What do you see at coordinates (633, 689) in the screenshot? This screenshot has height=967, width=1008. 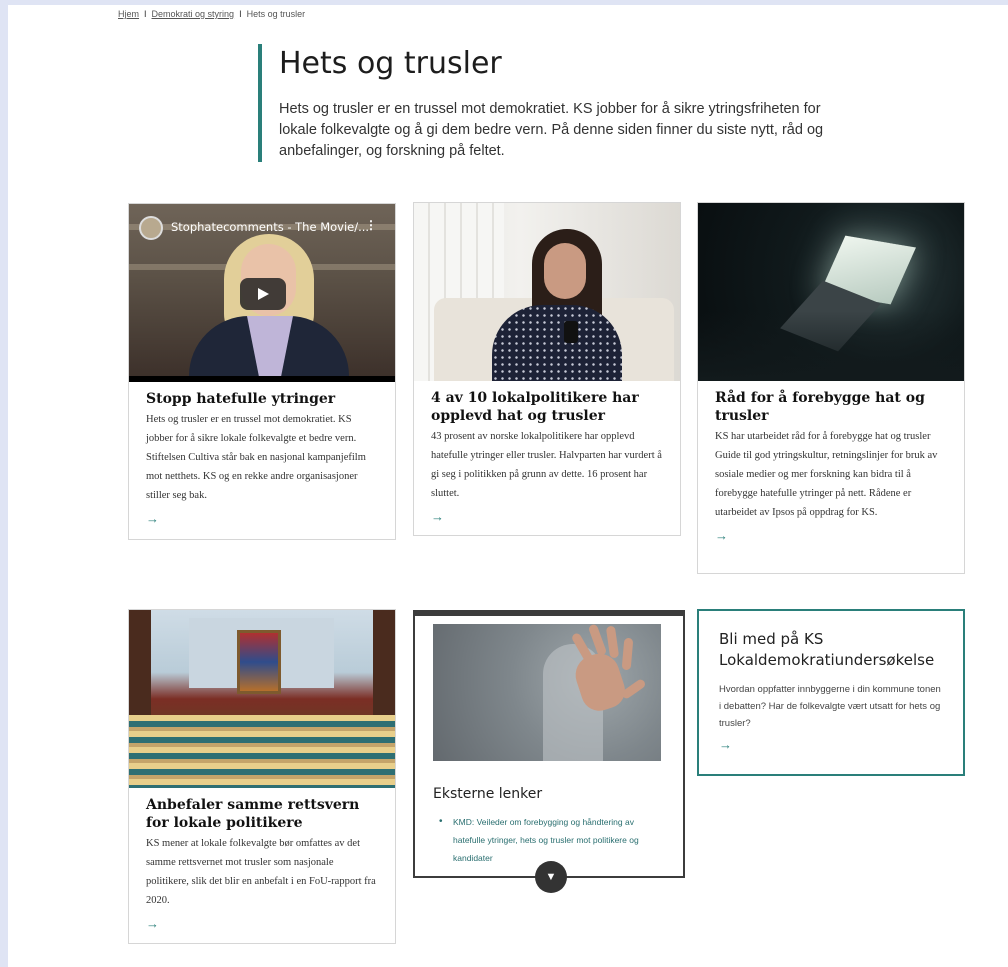 I see `hand-thumb` at bounding box center [633, 689].